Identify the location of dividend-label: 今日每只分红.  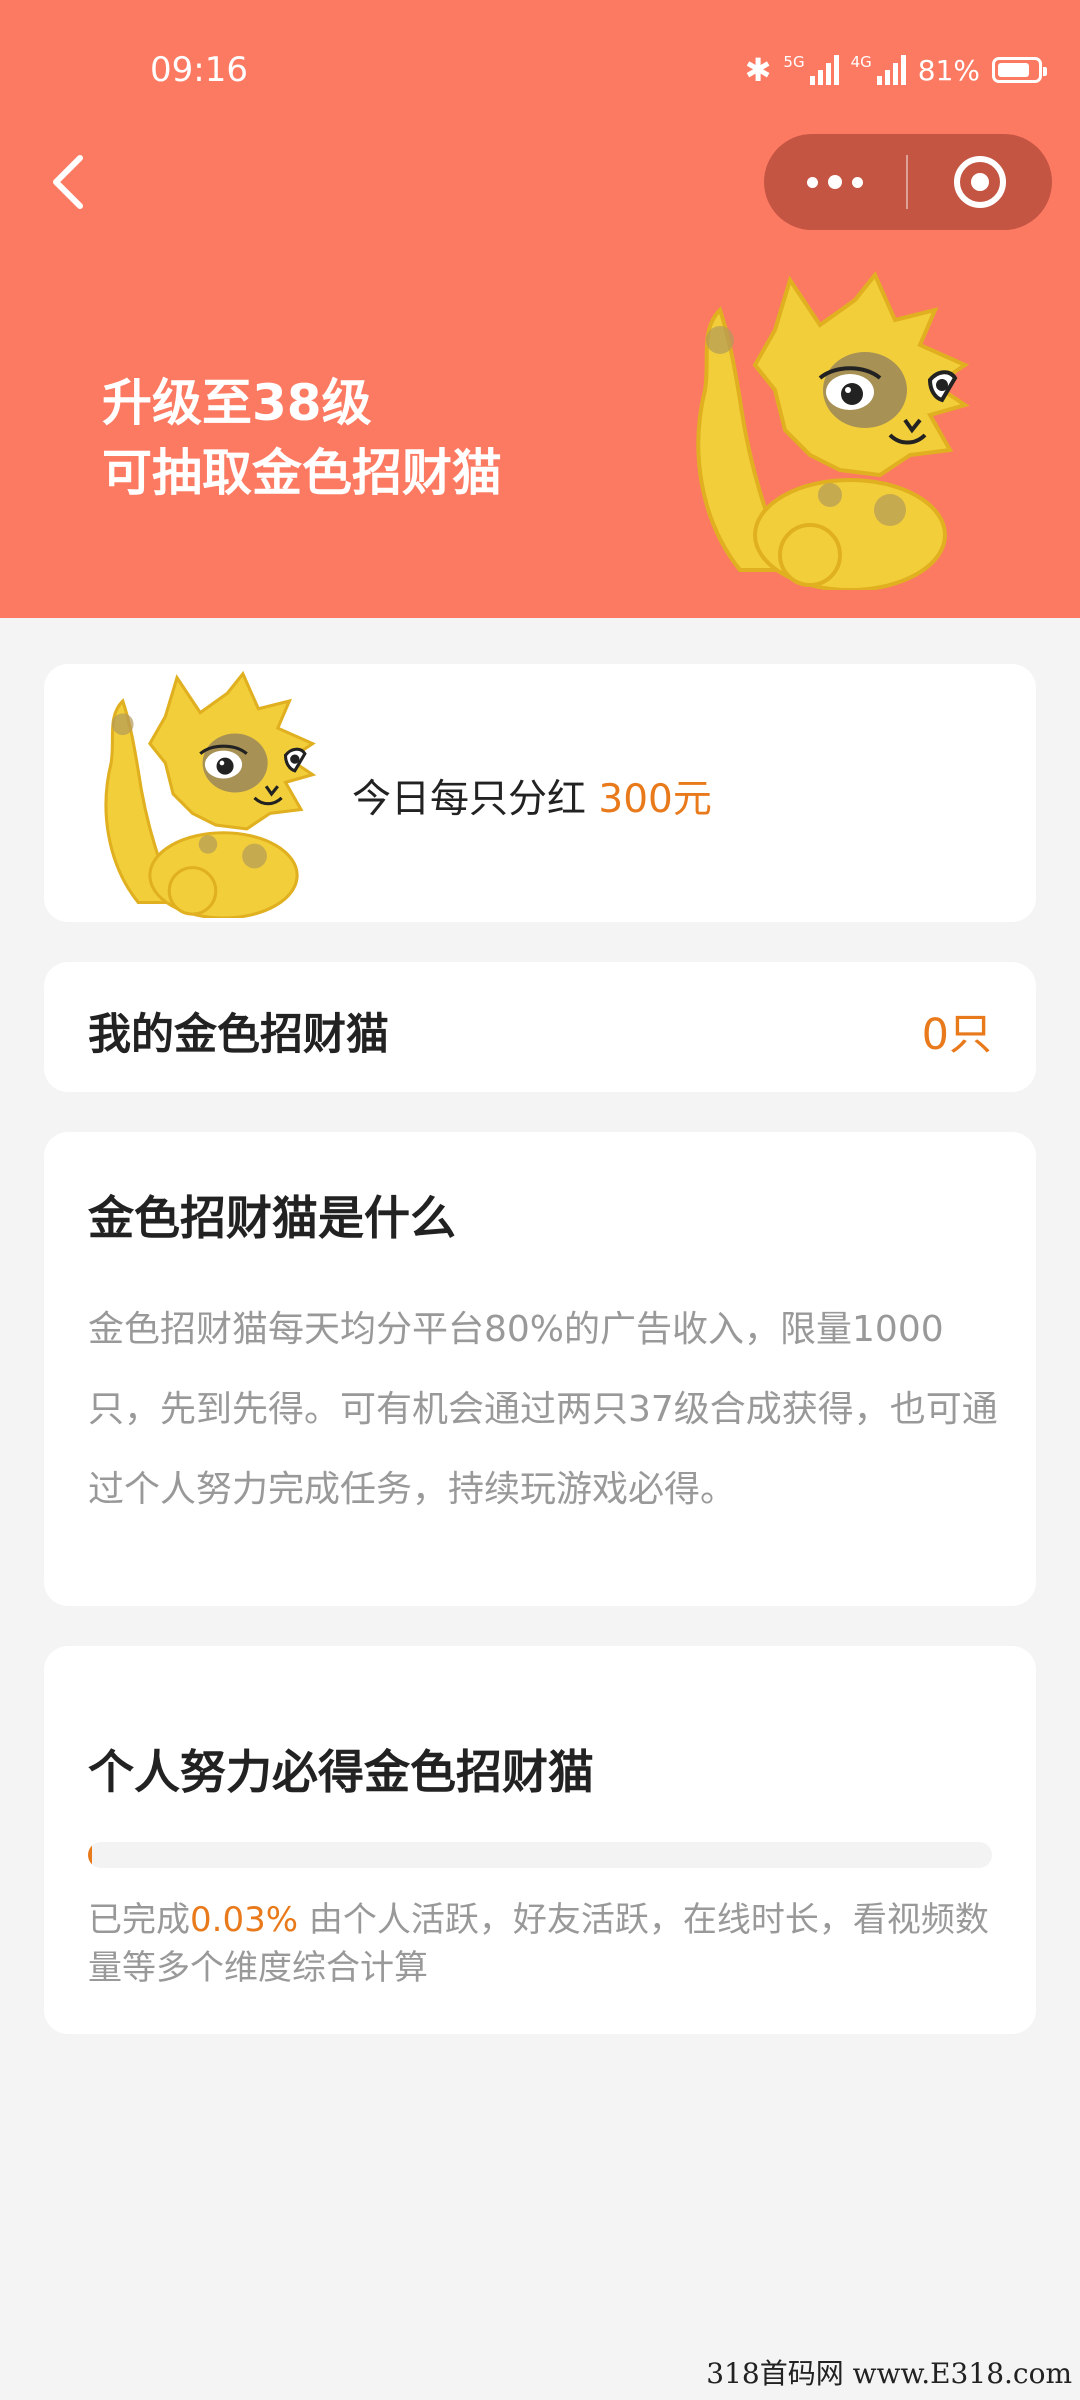
(475, 799).